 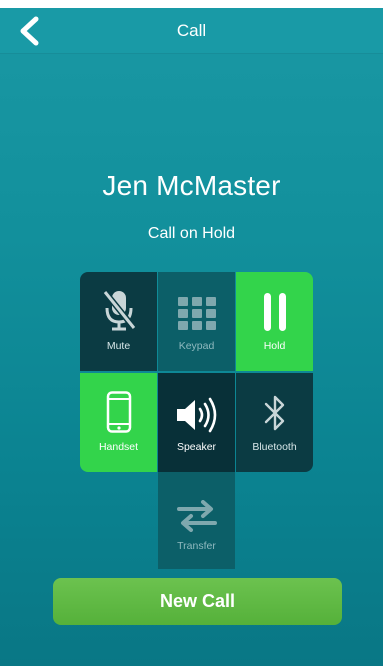 I want to click on speaker-button: Speaker, so click(x=196, y=422).